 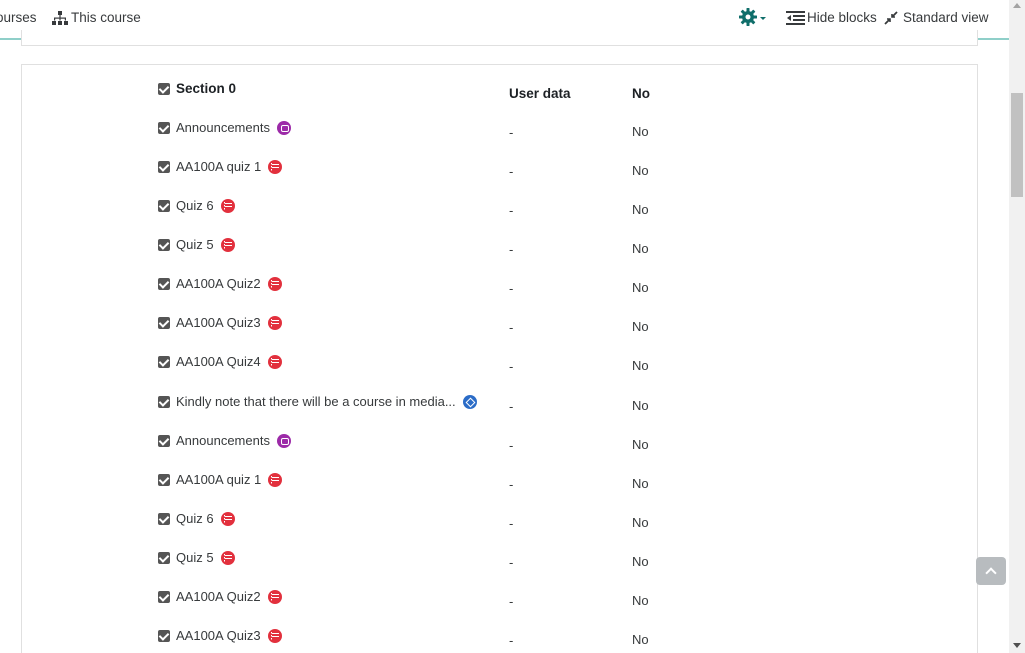 What do you see at coordinates (499, 484) in the screenshot?
I see `activity-row: AA100A quiz 1 - No` at bounding box center [499, 484].